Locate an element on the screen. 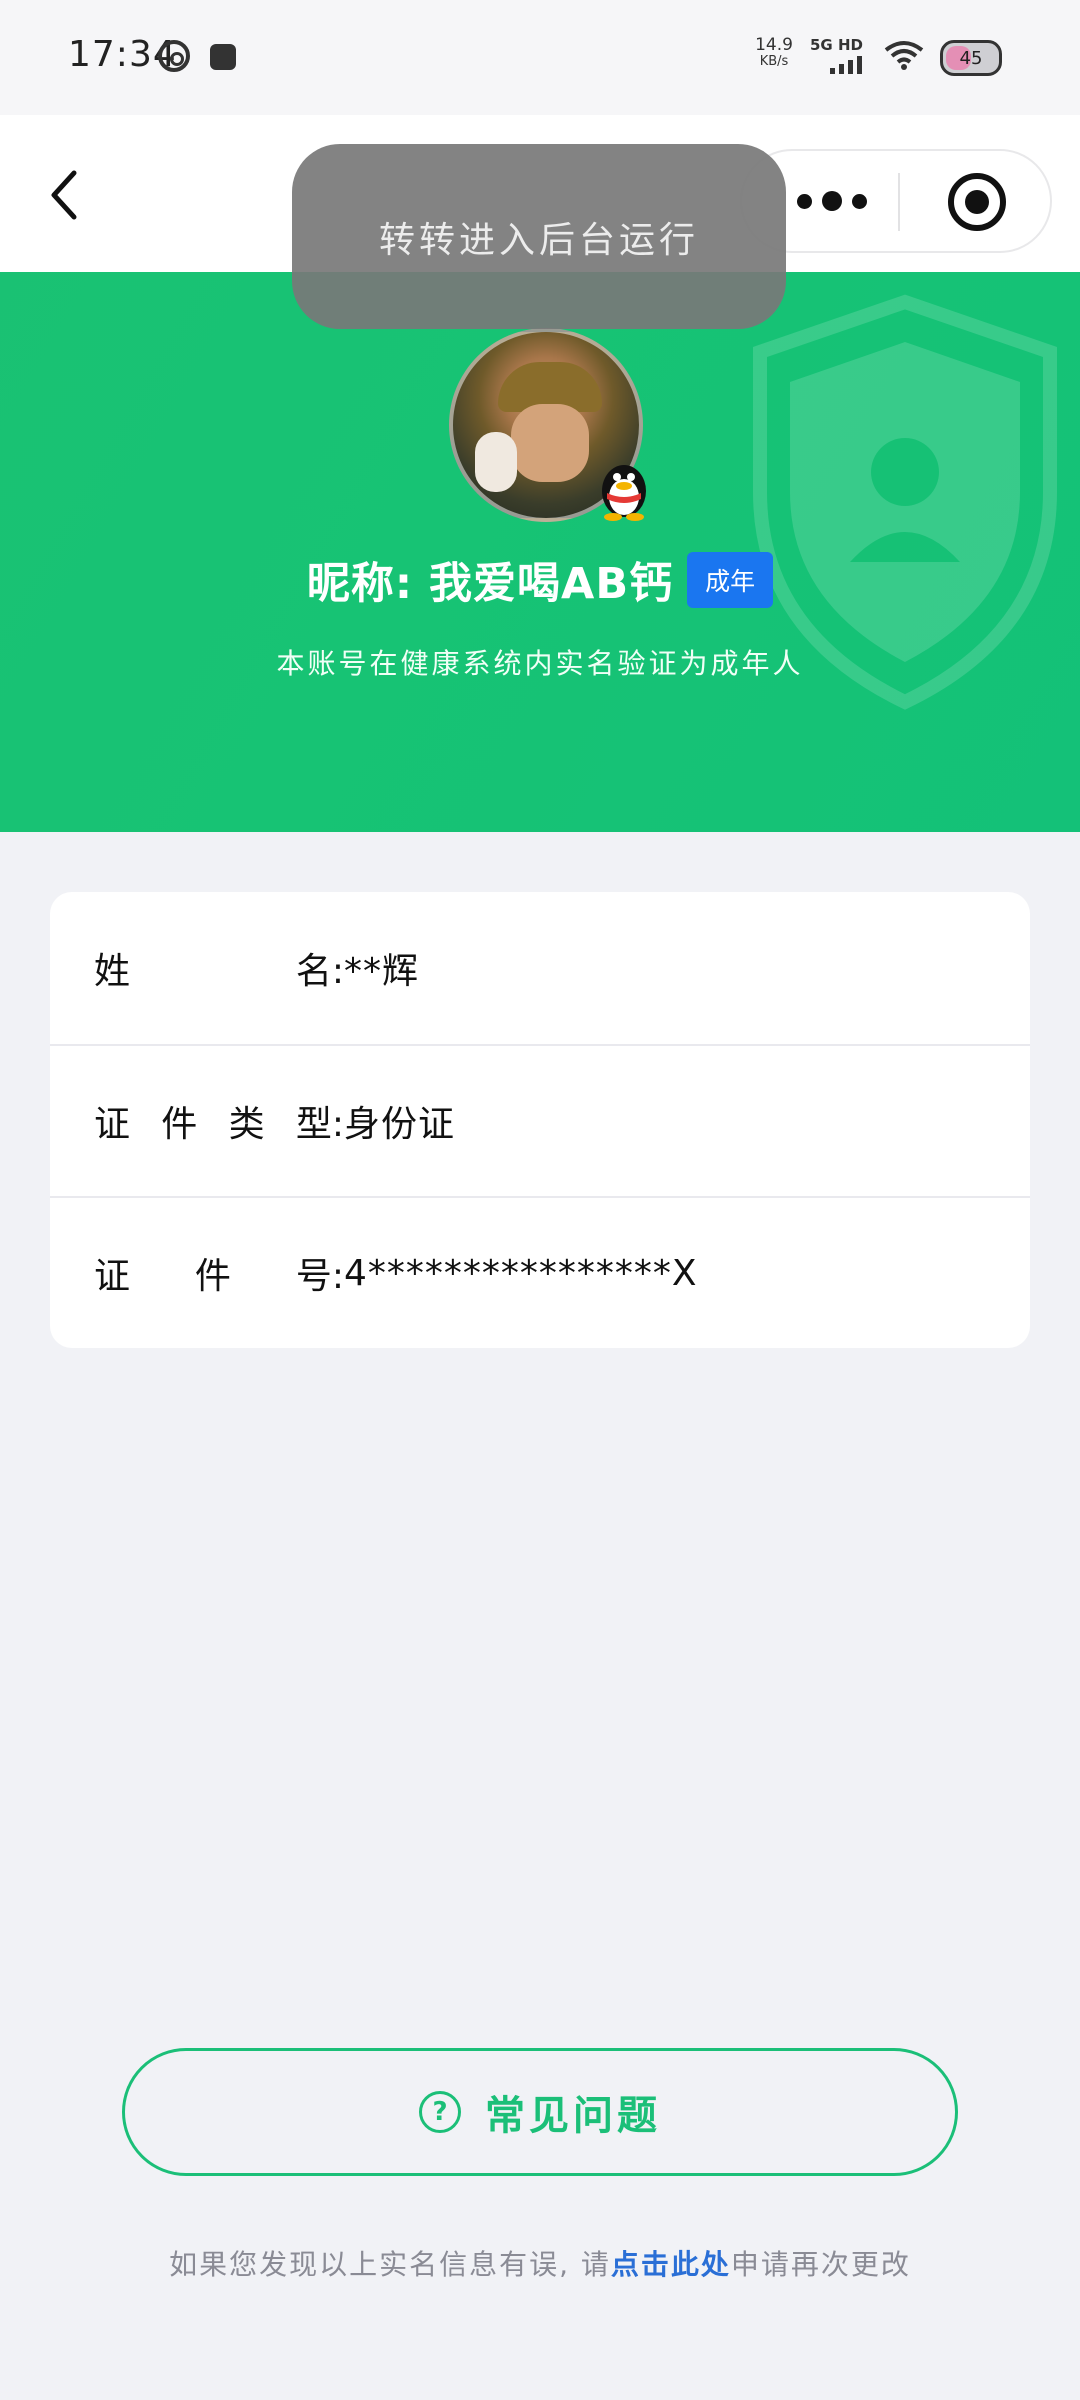 The width and height of the screenshot is (1080, 2400). wifi-icon is located at coordinates (904, 55).